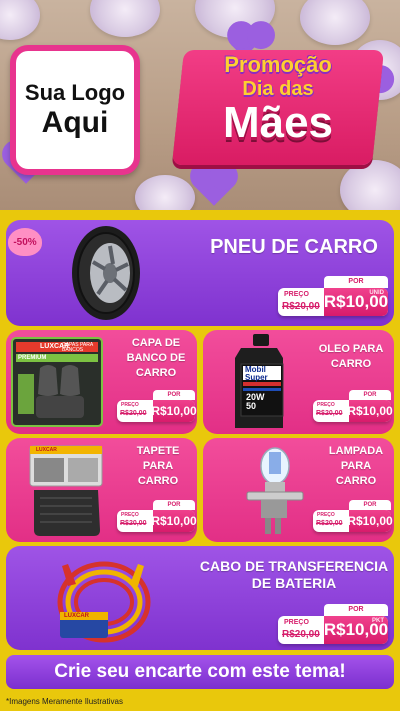 The image size is (400, 711). I want to click on promo-banner: Promoção Dia das Mães, so click(278, 107).